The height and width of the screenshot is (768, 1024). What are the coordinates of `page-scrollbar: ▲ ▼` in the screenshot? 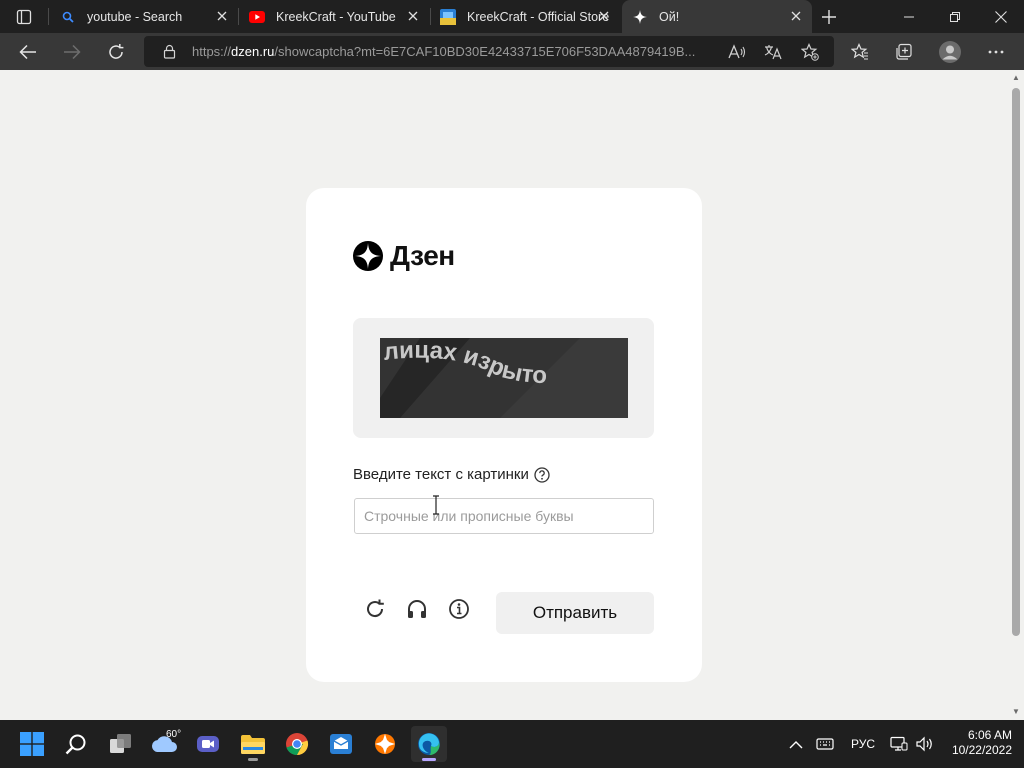 It's located at (1016, 395).